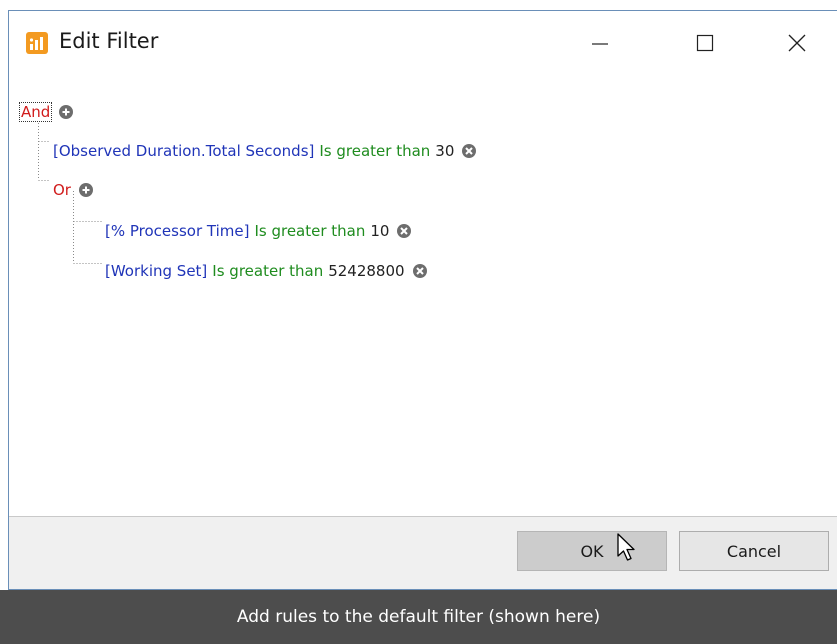 The image size is (837, 644). What do you see at coordinates (626, 547) in the screenshot?
I see `mouse-pointer-icon` at bounding box center [626, 547].